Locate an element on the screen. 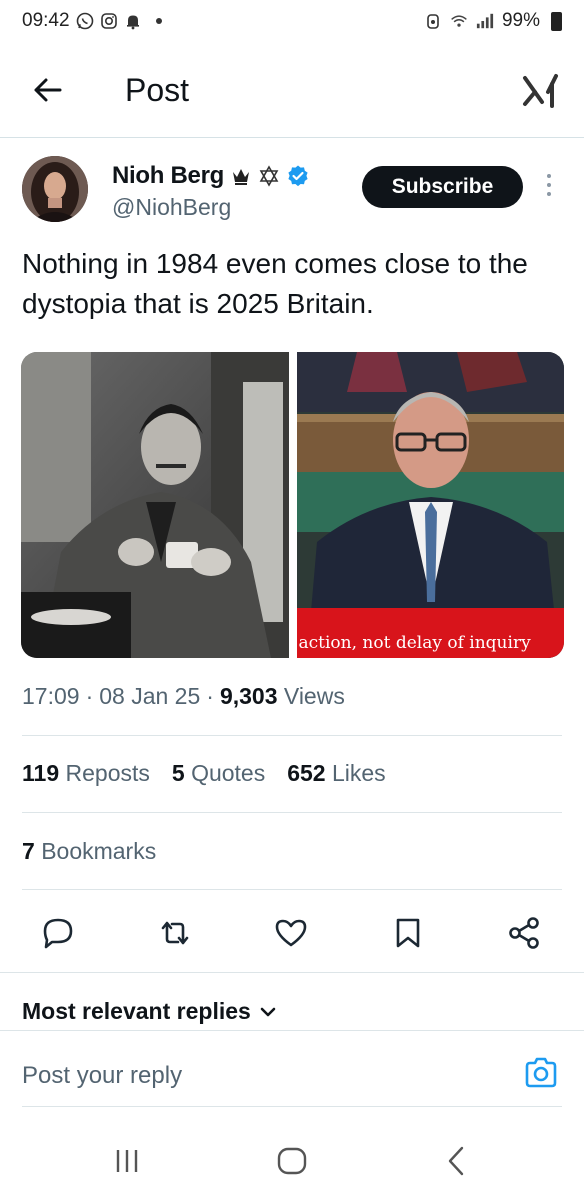 The width and height of the screenshot is (584, 1200). instagram-icon is located at coordinates (109, 21).